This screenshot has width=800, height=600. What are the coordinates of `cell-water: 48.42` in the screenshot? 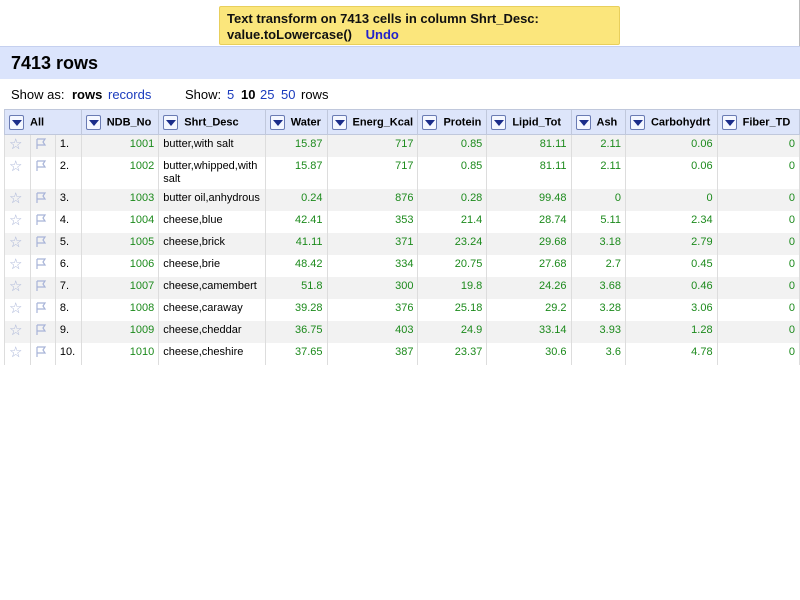 It's located at (296, 266).